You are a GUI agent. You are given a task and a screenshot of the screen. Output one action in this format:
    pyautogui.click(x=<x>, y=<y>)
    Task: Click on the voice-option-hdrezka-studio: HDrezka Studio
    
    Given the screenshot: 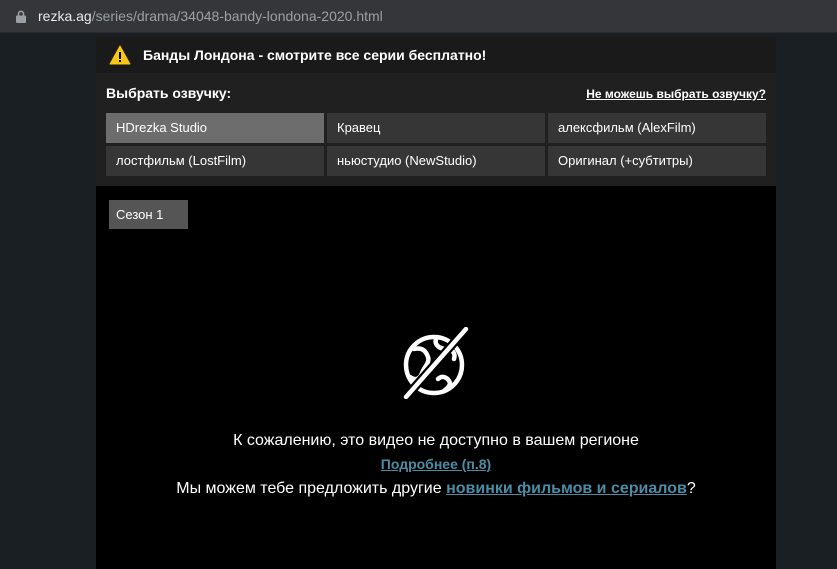 What is the action you would take?
    pyautogui.click(x=215, y=128)
    